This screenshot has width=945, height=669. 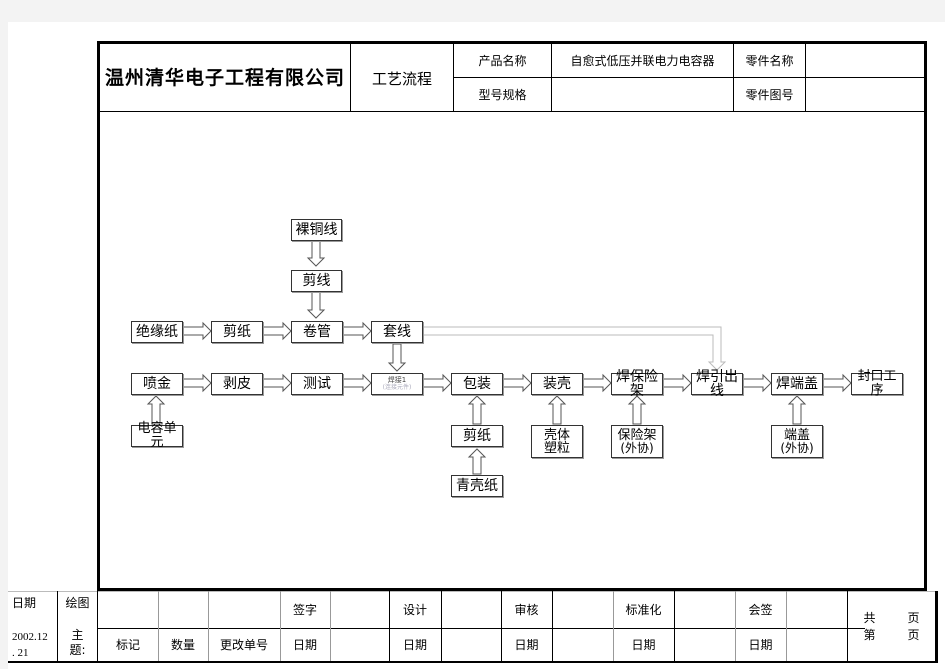 What do you see at coordinates (869, 635) in the screenshot?
I see `page-no-prefix: 第` at bounding box center [869, 635].